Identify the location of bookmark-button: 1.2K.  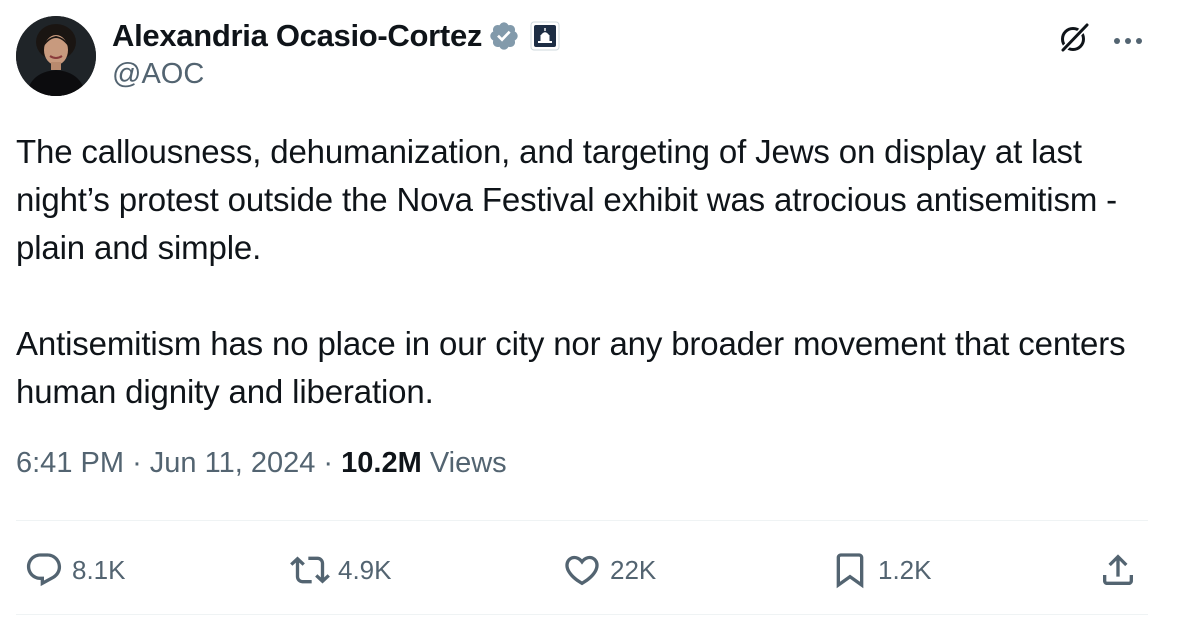
(881, 570).